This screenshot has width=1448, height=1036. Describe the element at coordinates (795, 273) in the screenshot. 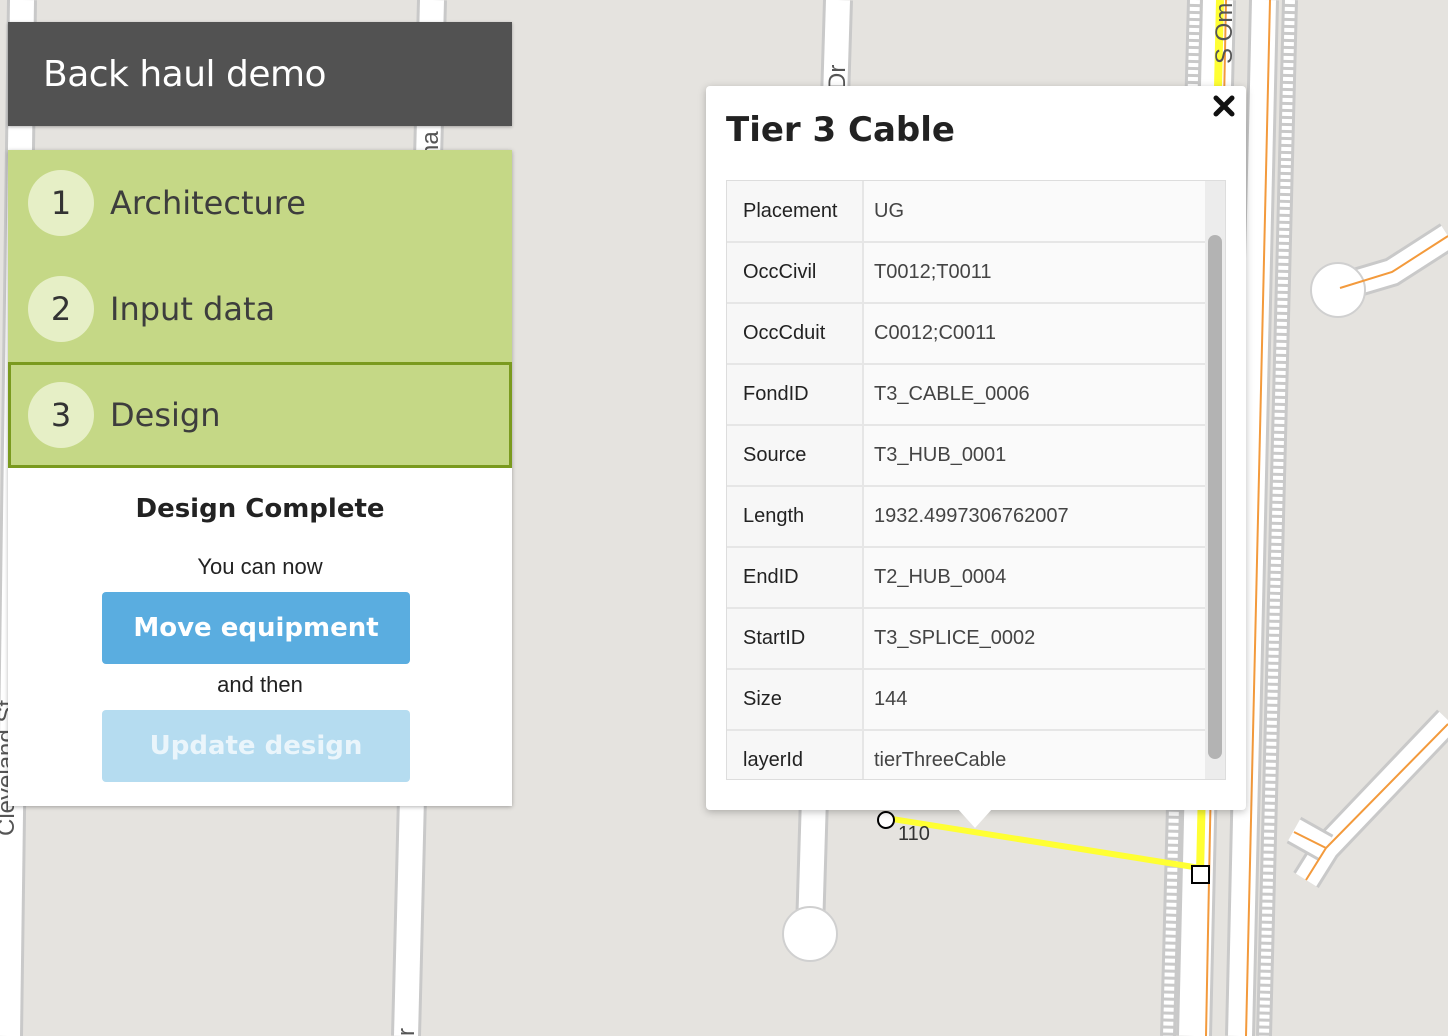

I see `property-key: OccCivil` at that location.